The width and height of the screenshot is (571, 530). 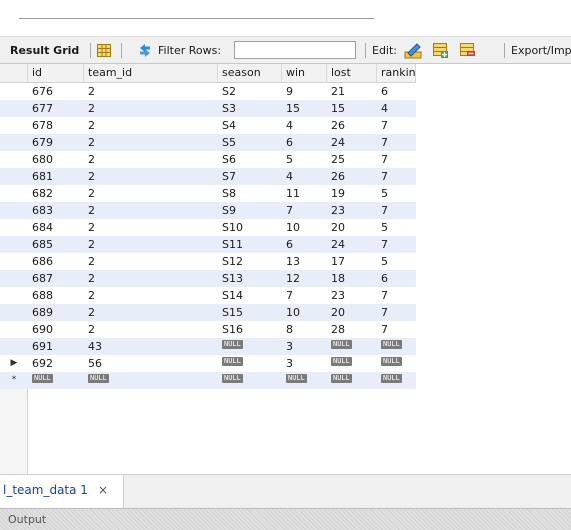 What do you see at coordinates (352, 159) in the screenshot?
I see `cell-lost: 25` at bounding box center [352, 159].